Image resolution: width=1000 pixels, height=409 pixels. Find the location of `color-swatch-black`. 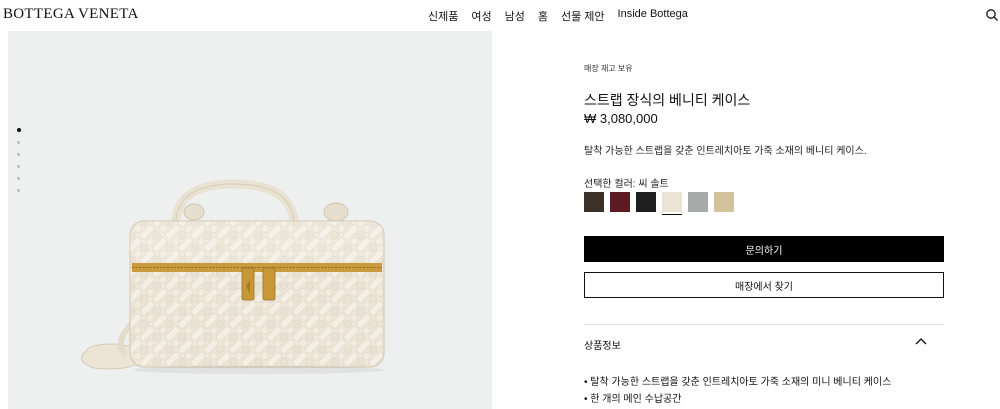

color-swatch-black is located at coordinates (646, 202).